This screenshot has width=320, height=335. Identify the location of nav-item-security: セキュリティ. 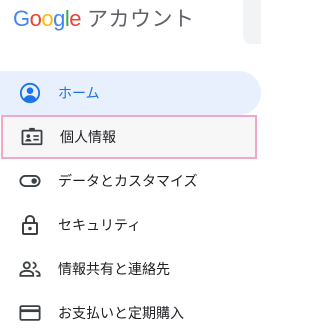
(130, 225).